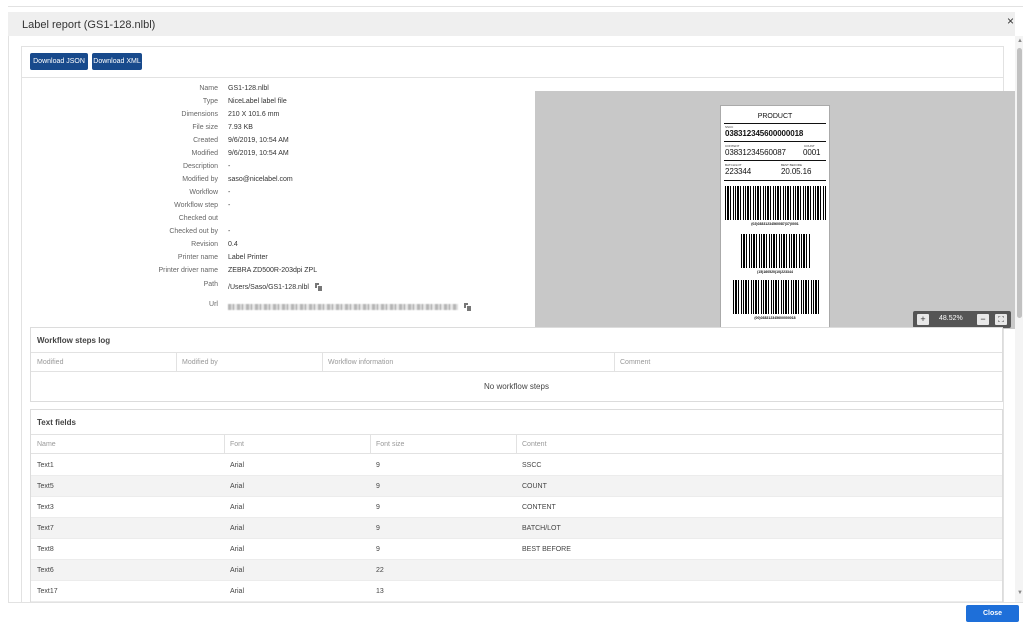 The image size is (1023, 627). Describe the element at coordinates (516, 507) in the screenshot. I see `table-row: Text3 Arial 9 CONTENT` at that location.